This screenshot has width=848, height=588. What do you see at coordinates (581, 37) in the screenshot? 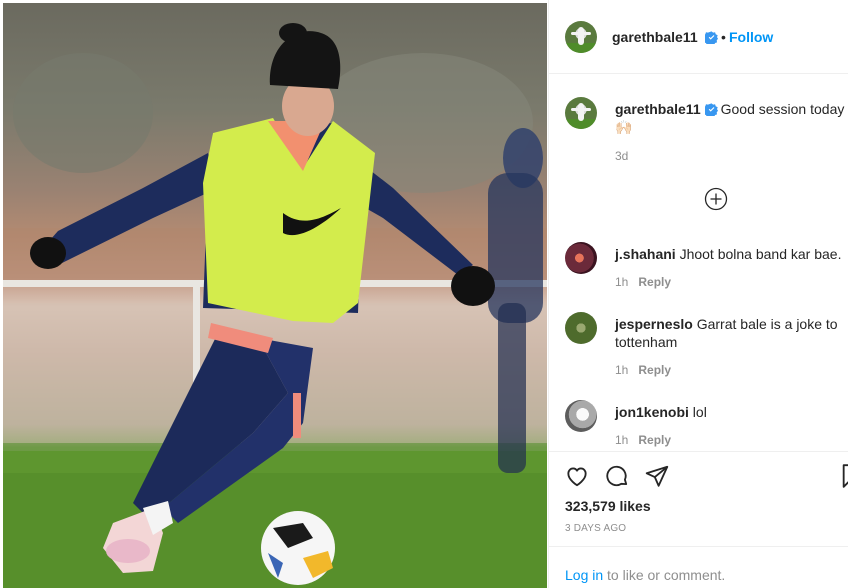
I see `author-avatar` at bounding box center [581, 37].